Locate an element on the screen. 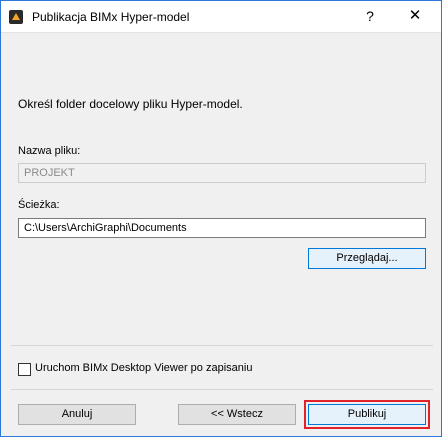 The width and height of the screenshot is (442, 437). title-divider is located at coordinates (221, 32).